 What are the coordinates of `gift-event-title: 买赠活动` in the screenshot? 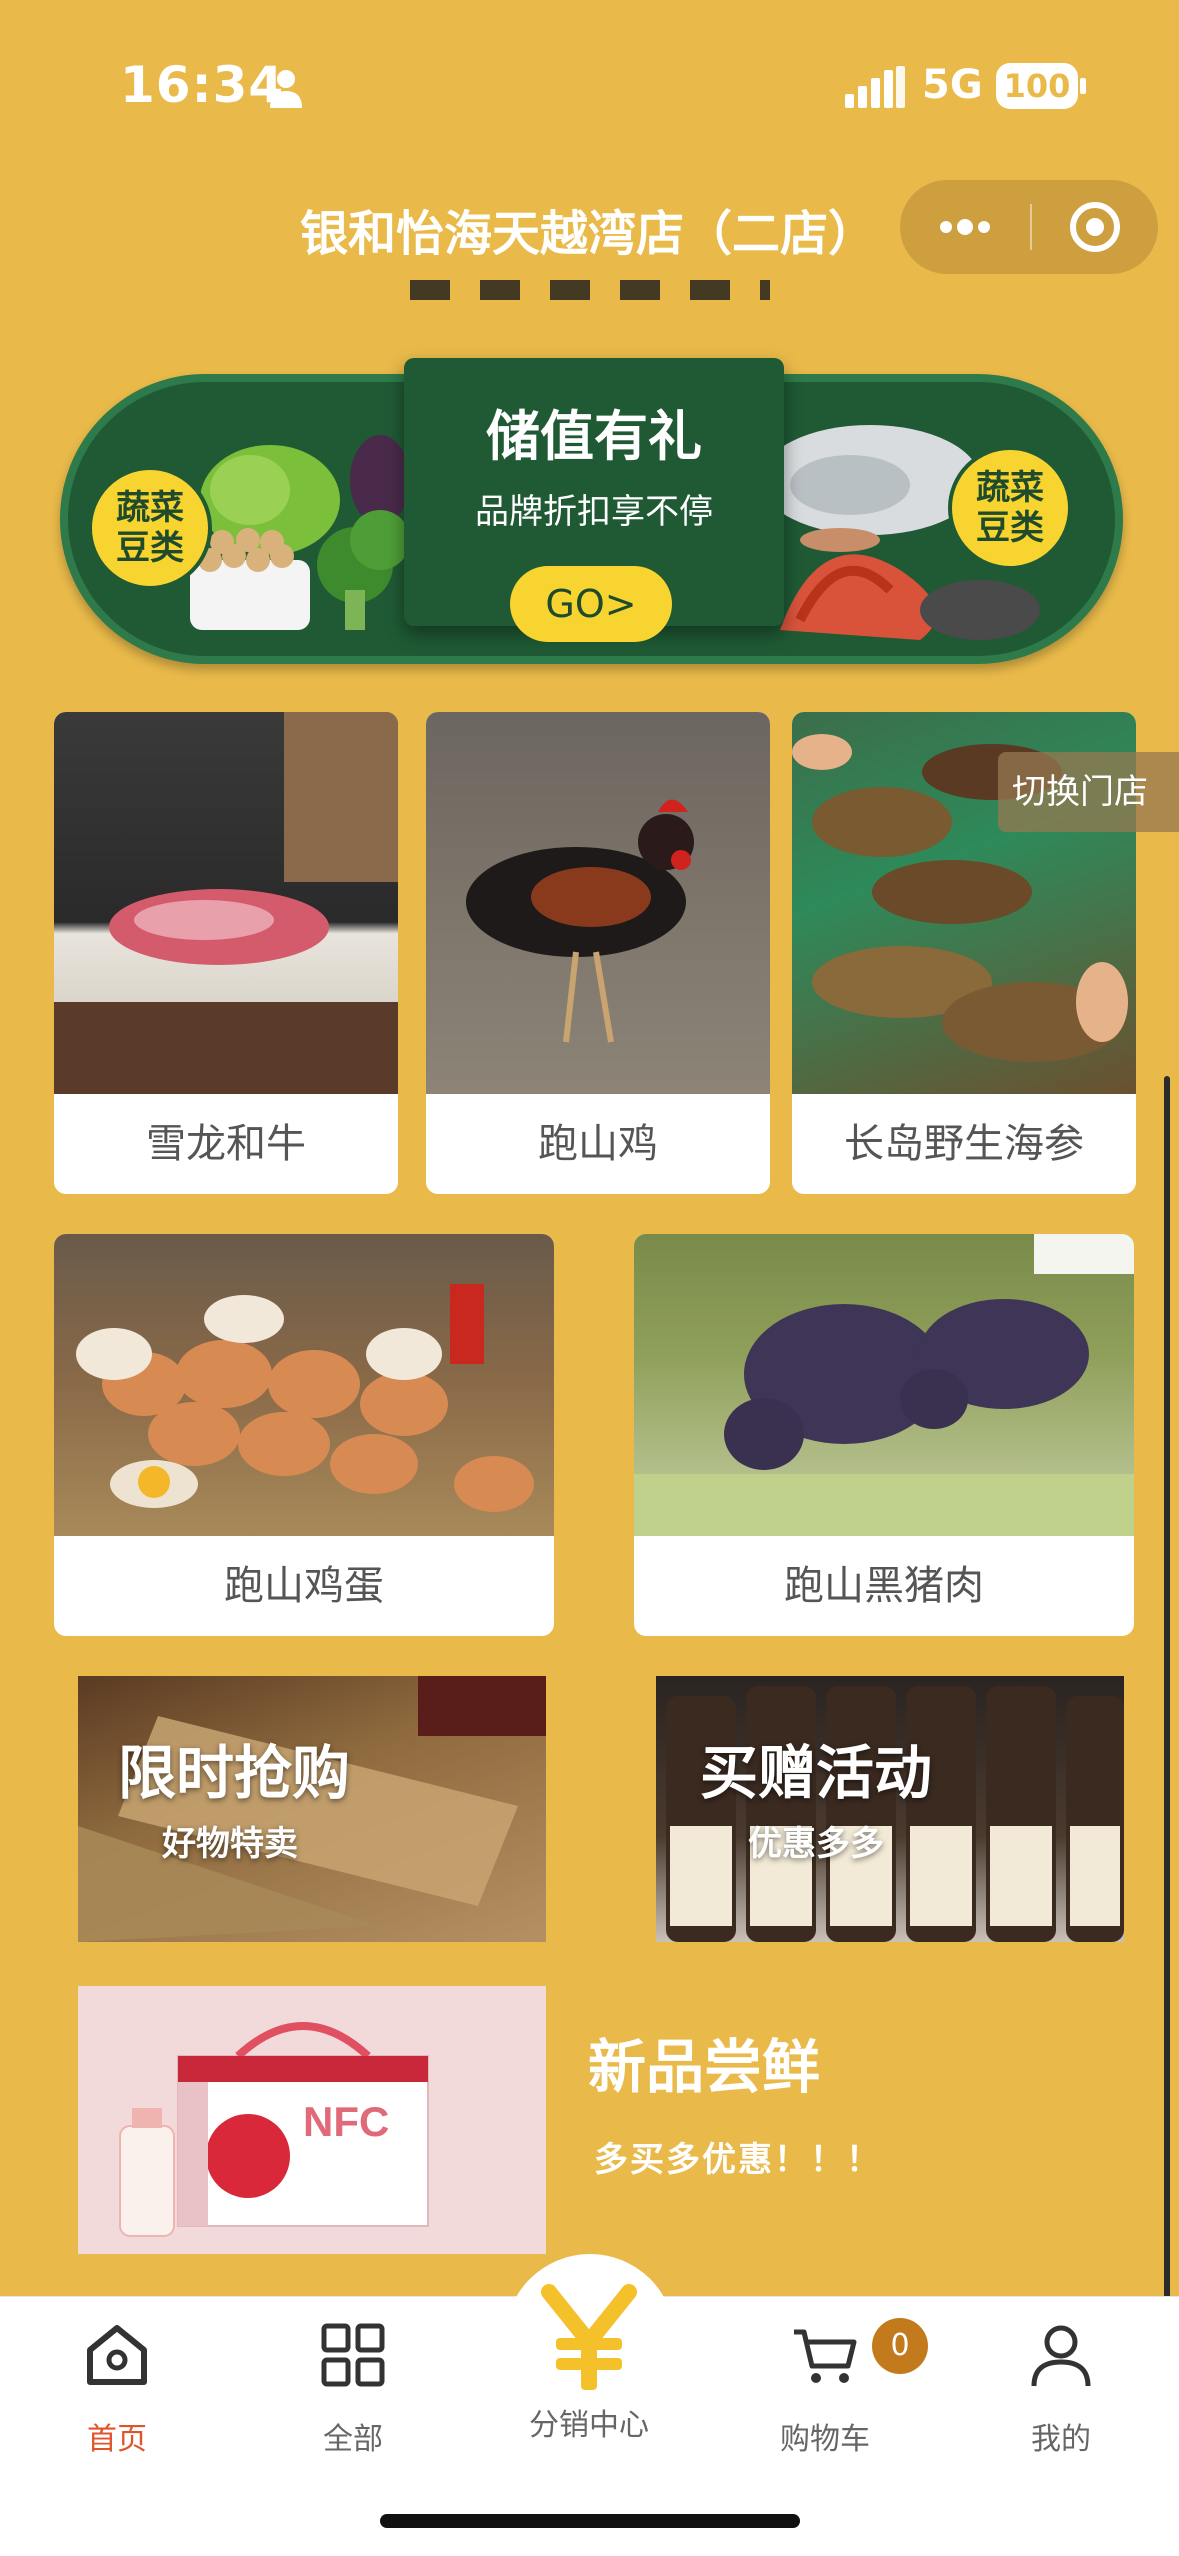 It's located at (816, 1773).